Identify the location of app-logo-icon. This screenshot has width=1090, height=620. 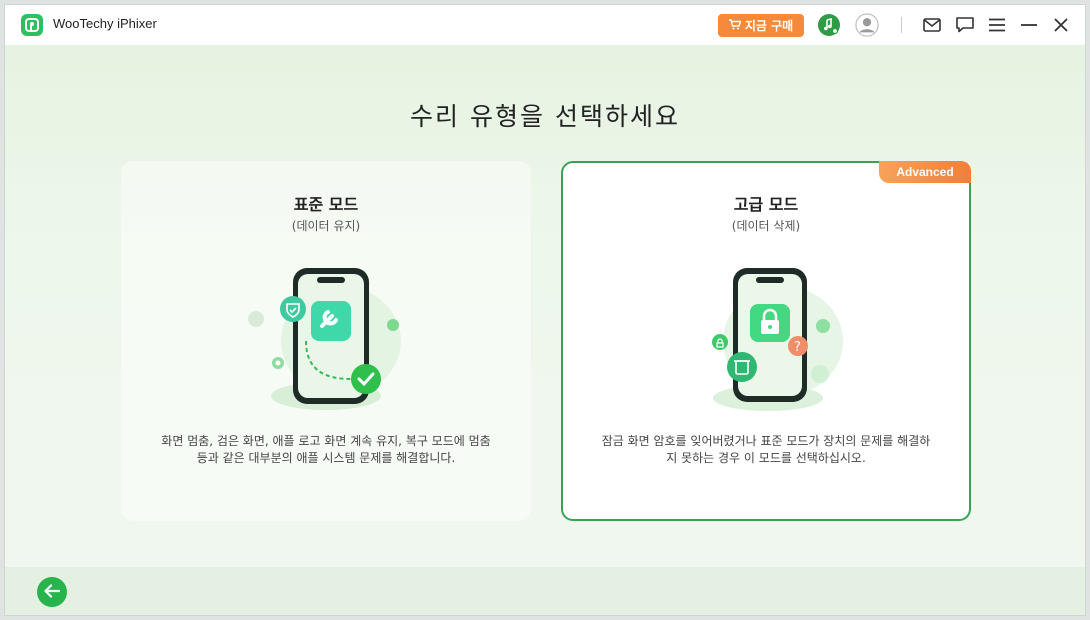
(32, 25).